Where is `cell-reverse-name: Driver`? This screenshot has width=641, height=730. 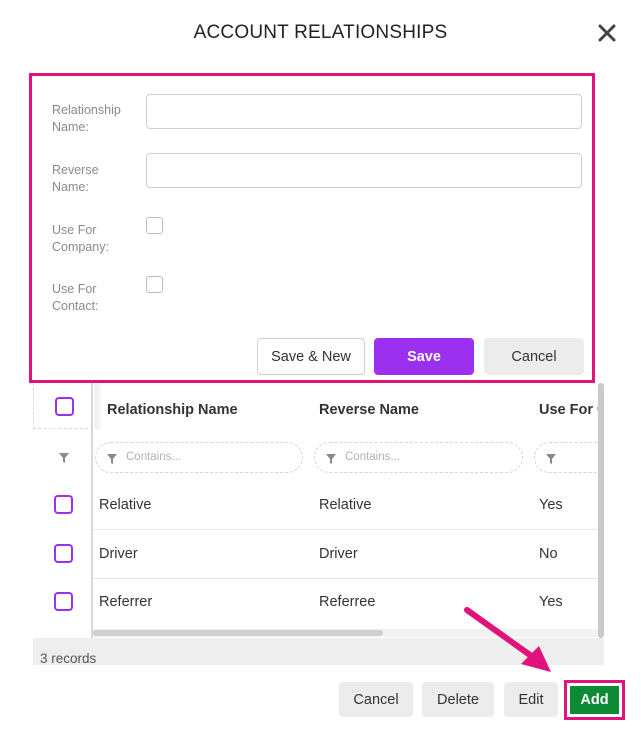 cell-reverse-name: Driver is located at coordinates (338, 554).